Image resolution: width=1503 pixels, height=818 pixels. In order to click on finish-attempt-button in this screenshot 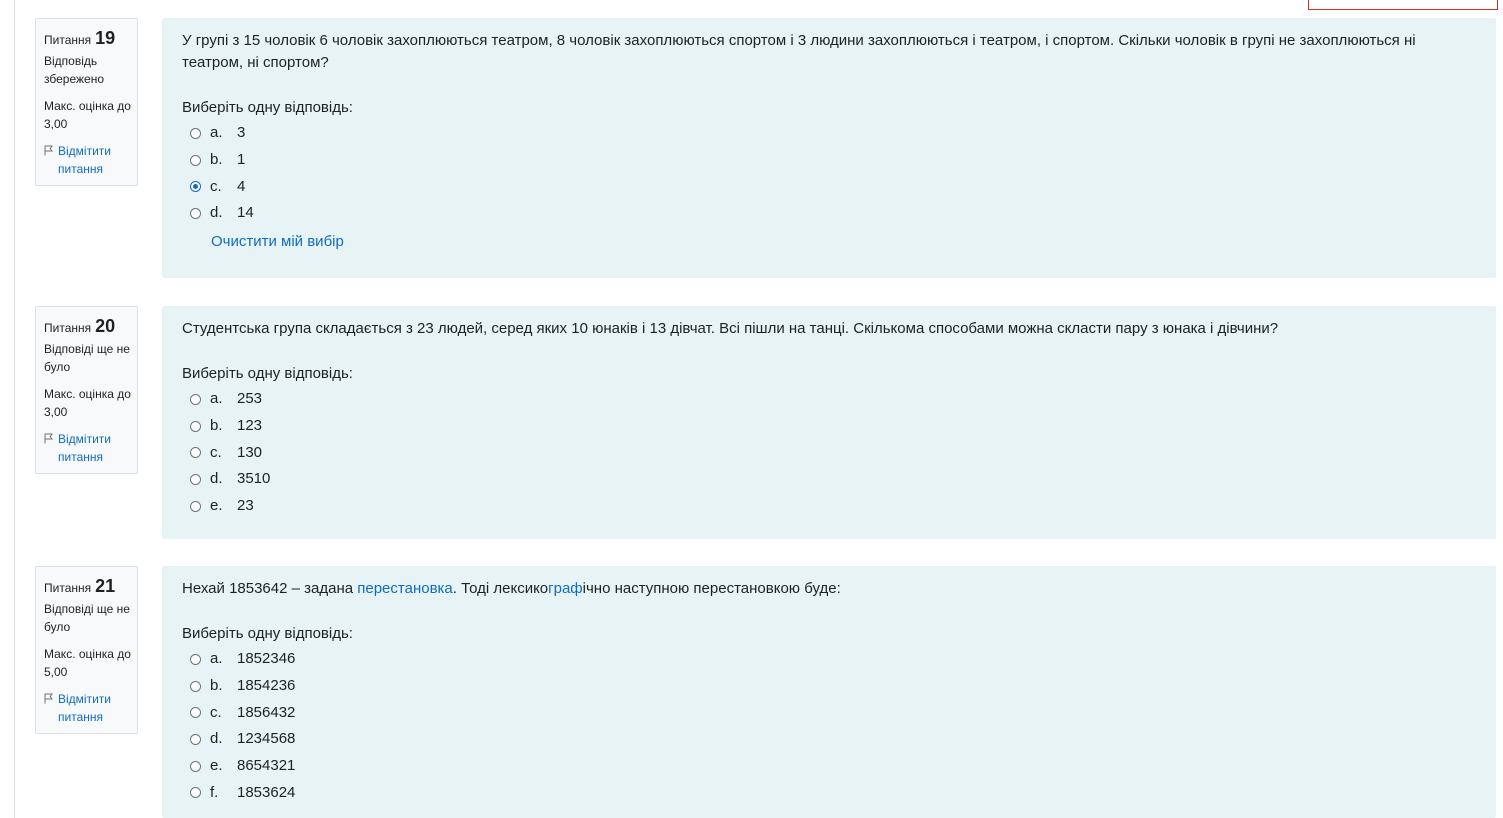, I will do `click(1403, 5)`.